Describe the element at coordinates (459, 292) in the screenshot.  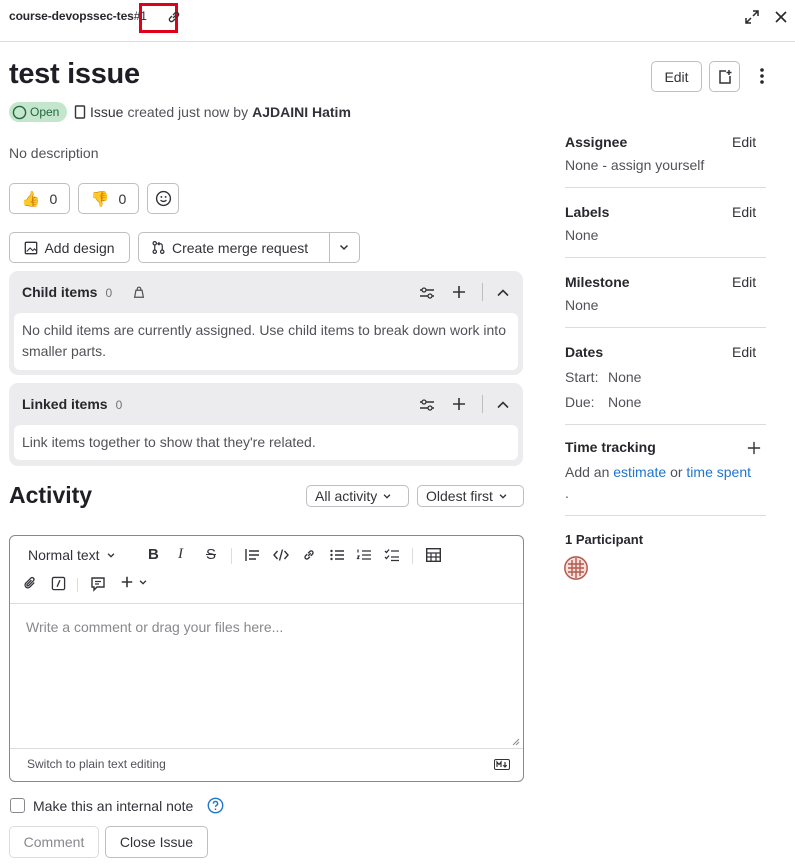
I see `add-child-icon` at that location.